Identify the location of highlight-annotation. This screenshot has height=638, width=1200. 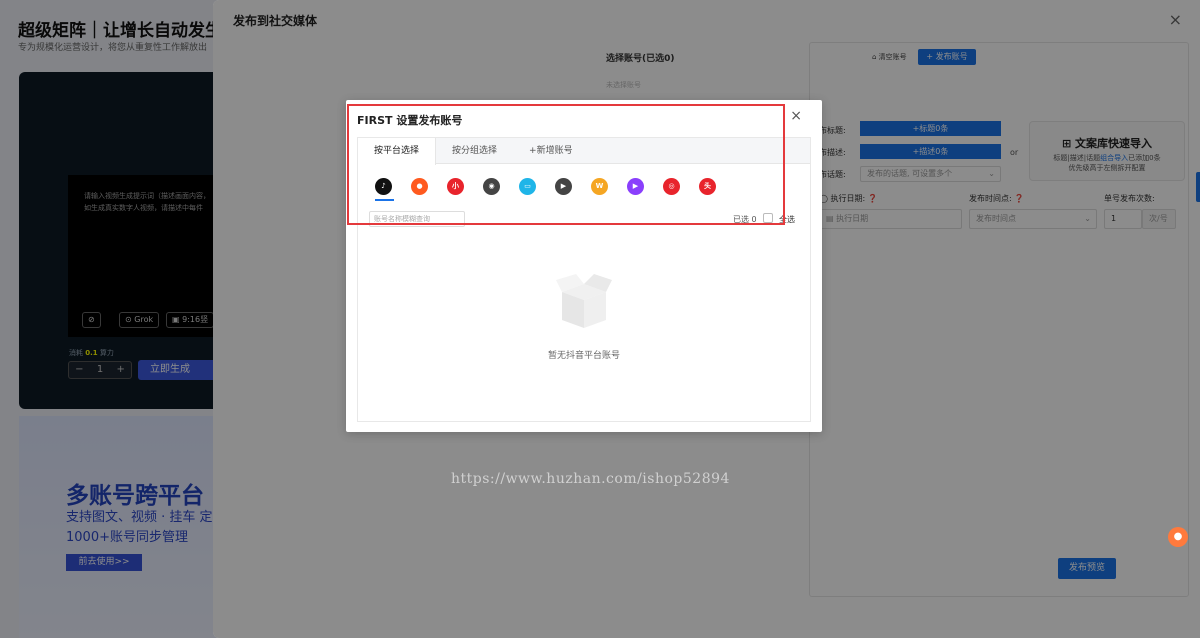
(566, 164).